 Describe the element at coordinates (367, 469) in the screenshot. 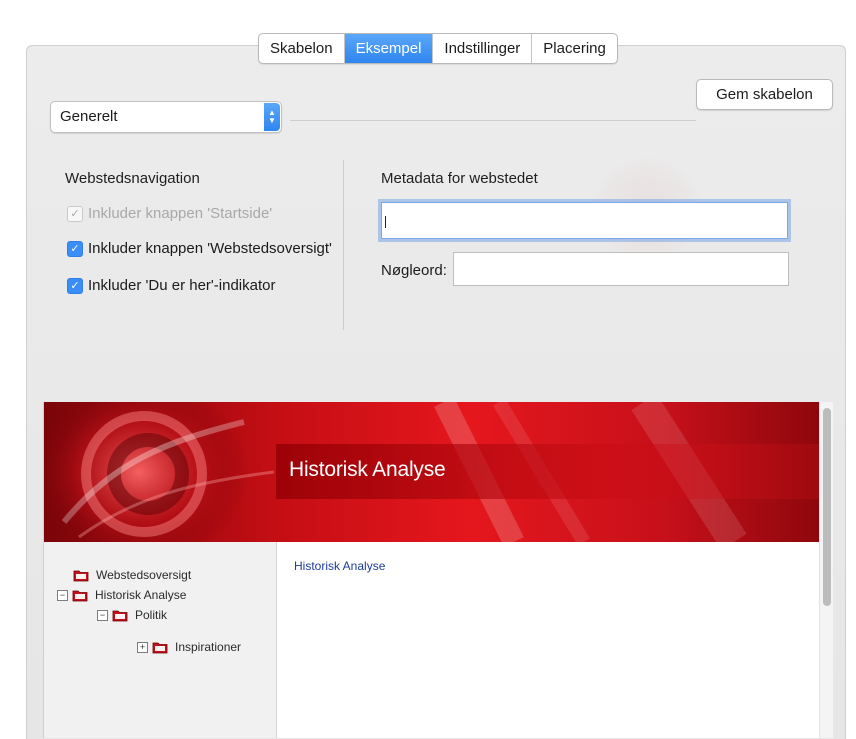

I see `banner-title: Historisk Analyse` at that location.